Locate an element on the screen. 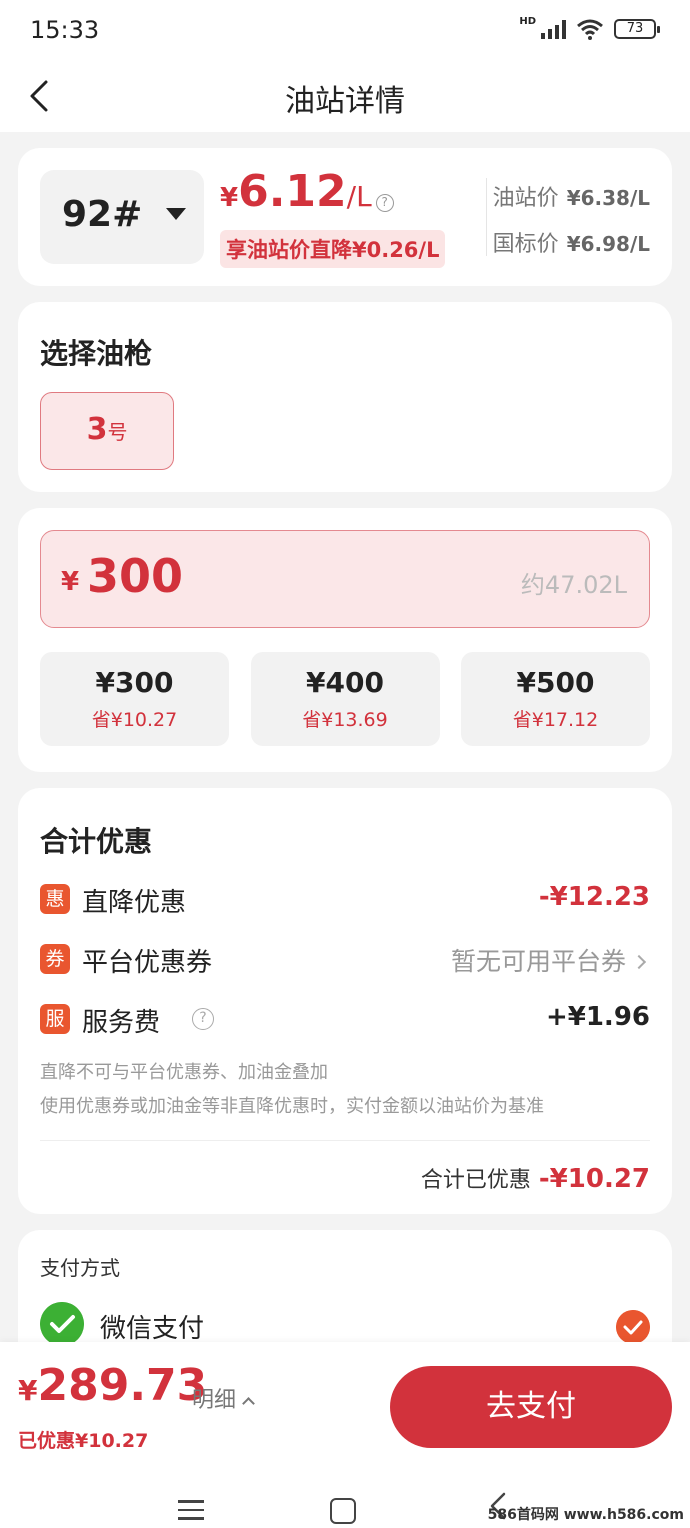 This screenshot has height=1528, width=690. amount-input: ¥ 300 约47.02L is located at coordinates (345, 579).